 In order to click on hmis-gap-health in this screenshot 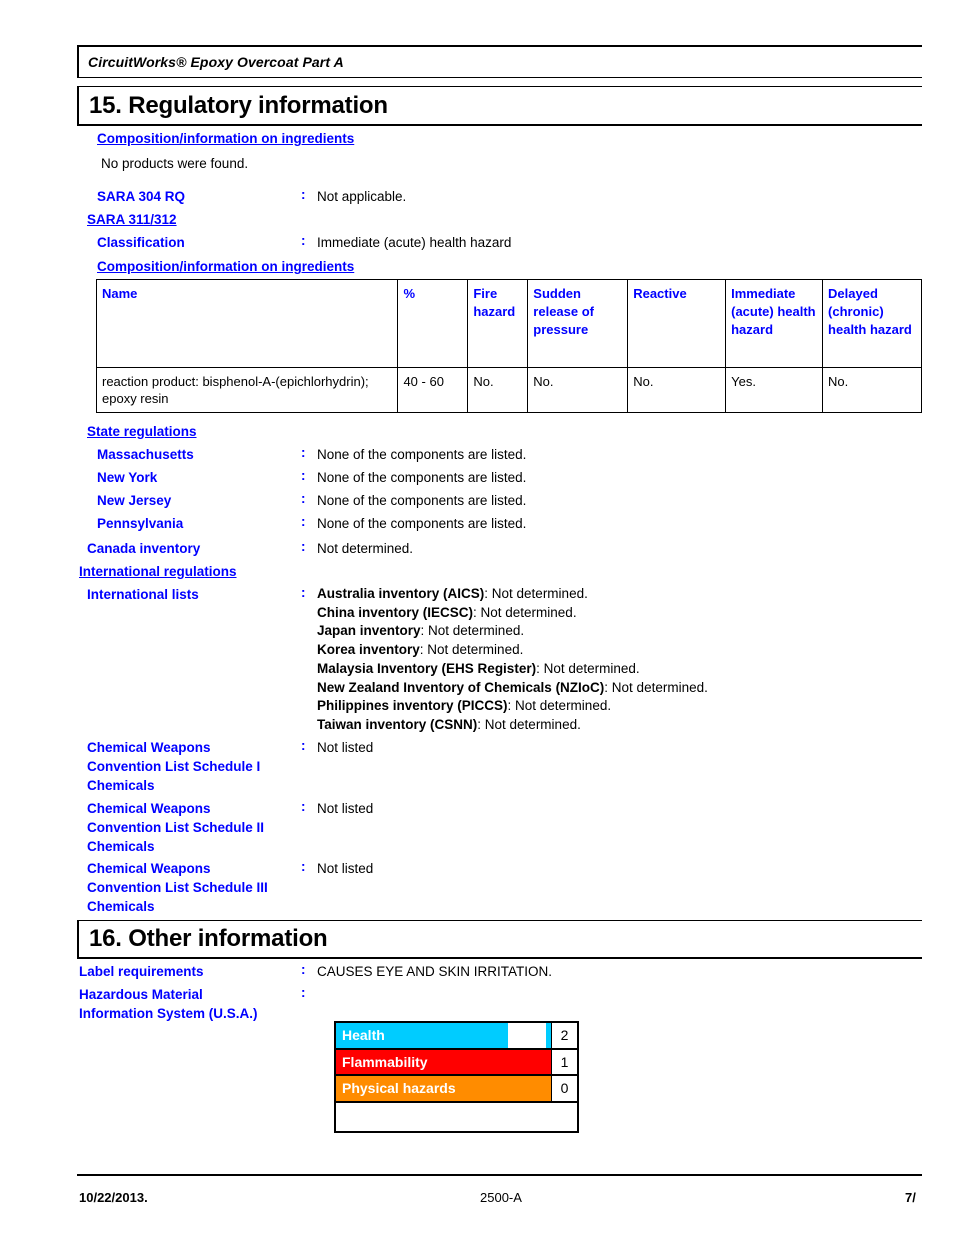, I will do `click(527, 1035)`.